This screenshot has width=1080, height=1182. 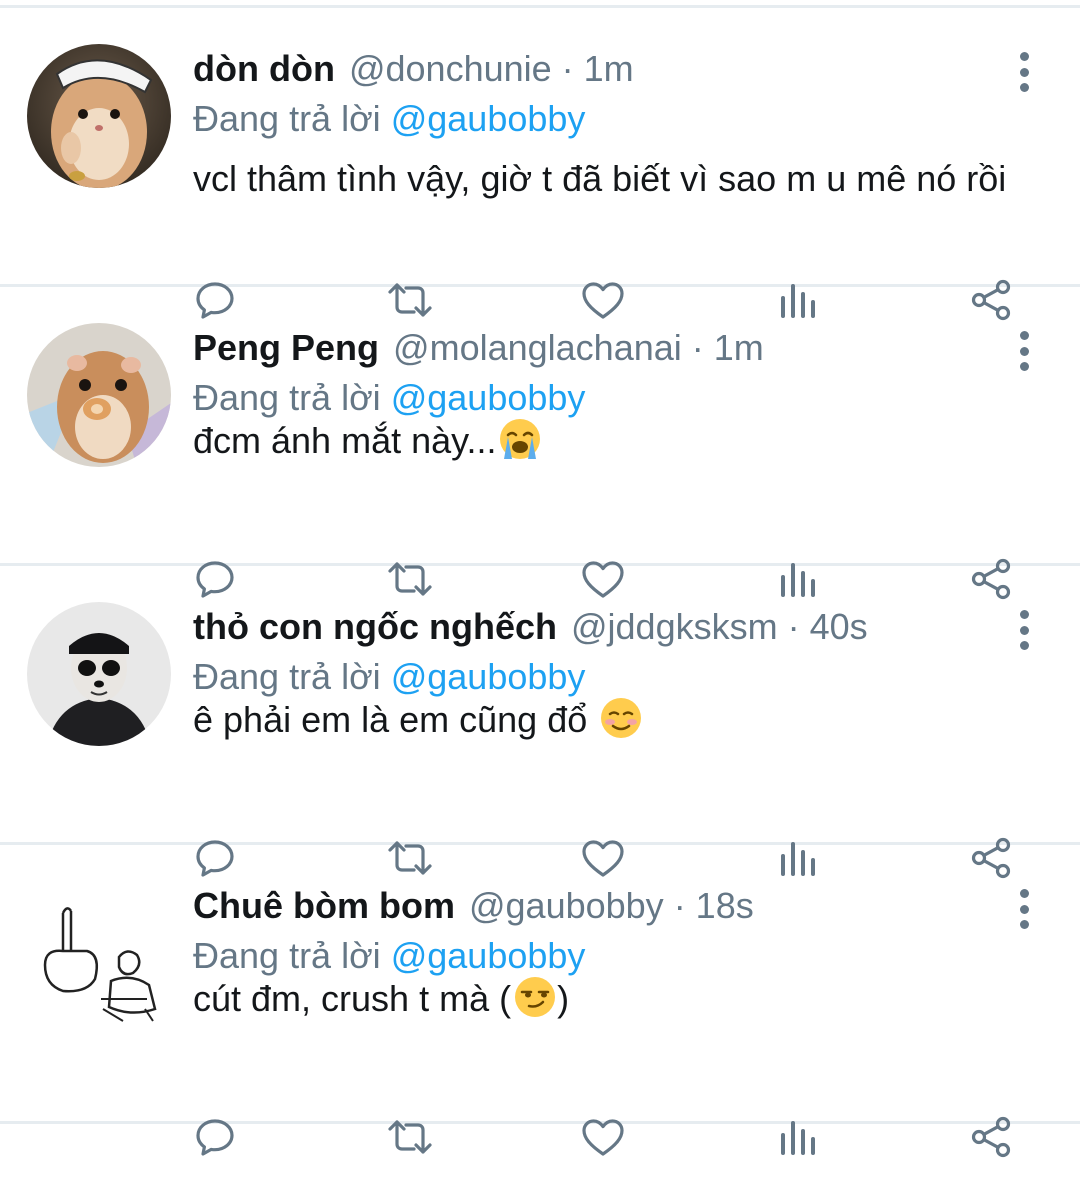 I want to click on user-handle: @gaubobby, so click(x=566, y=905).